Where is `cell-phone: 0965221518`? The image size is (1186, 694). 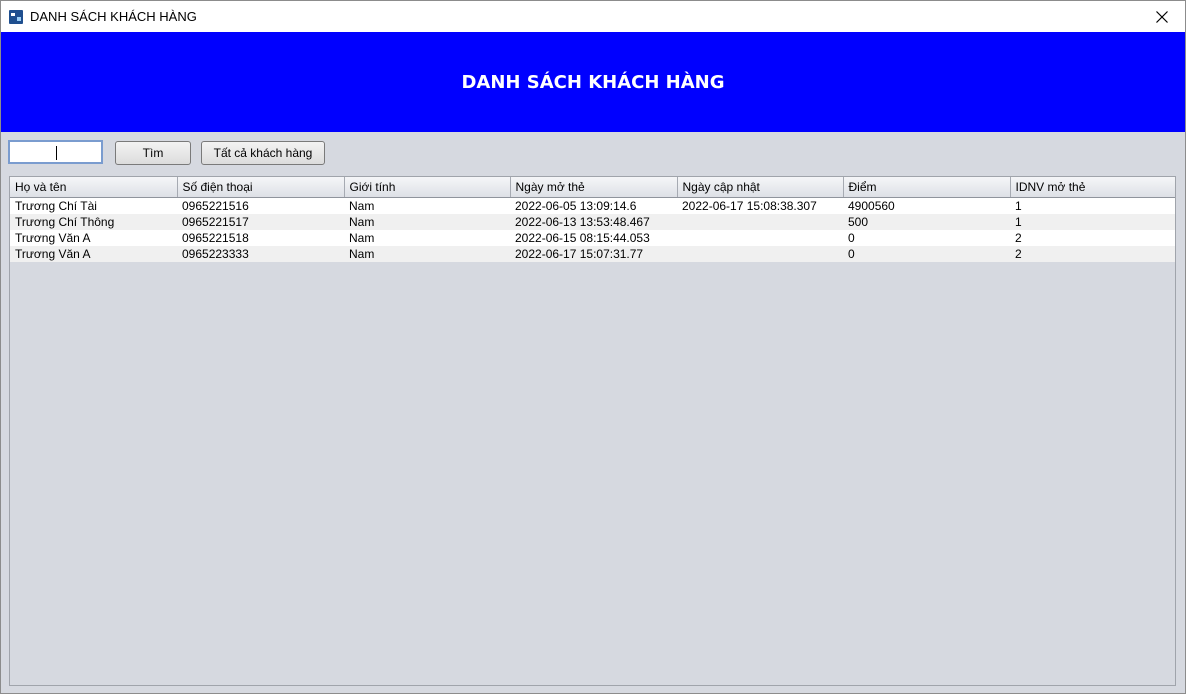
cell-phone: 0965221518 is located at coordinates (260, 238).